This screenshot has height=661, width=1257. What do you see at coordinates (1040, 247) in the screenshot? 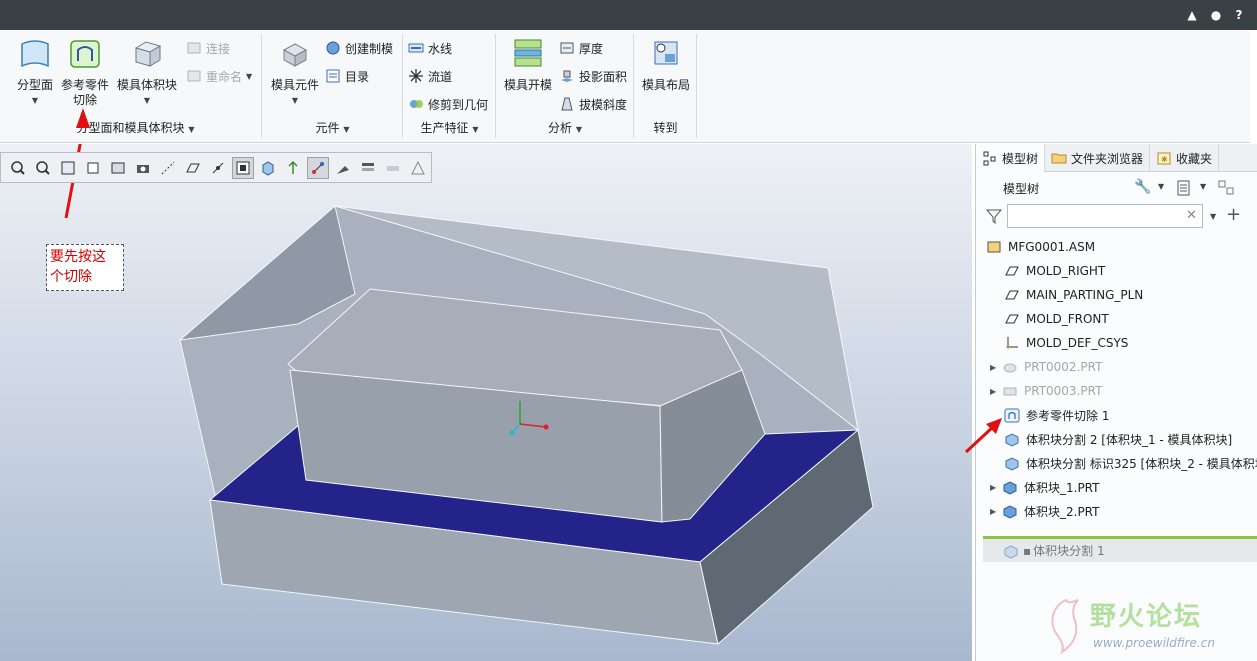
I see `tree-item-assembly: MFG0001.ASM` at bounding box center [1040, 247].